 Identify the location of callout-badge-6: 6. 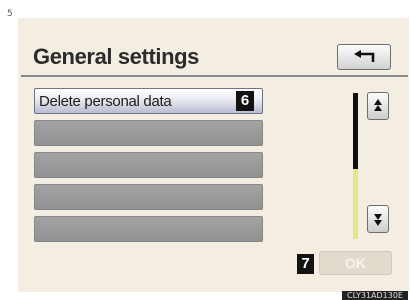
(245, 101).